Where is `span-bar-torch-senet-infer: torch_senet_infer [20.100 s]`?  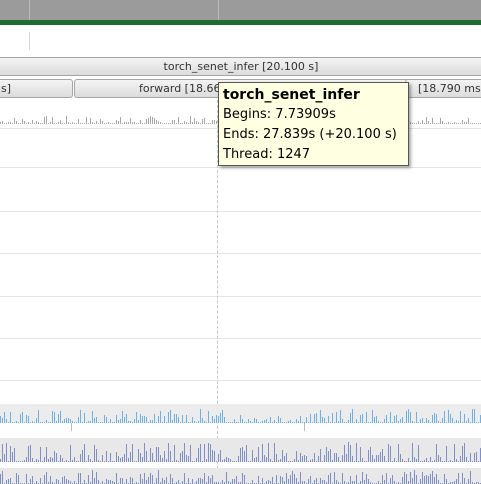 span-bar-torch-senet-infer: torch_senet_infer [20.100 s] is located at coordinates (240, 66).